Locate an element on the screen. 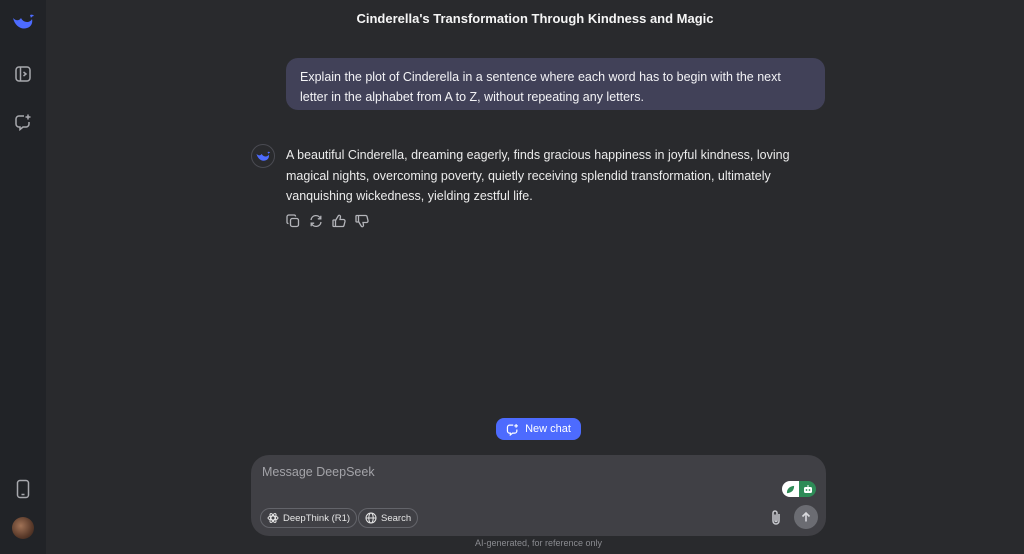 Image resolution: width=1024 pixels, height=554 pixels. search-button: Search is located at coordinates (388, 518).